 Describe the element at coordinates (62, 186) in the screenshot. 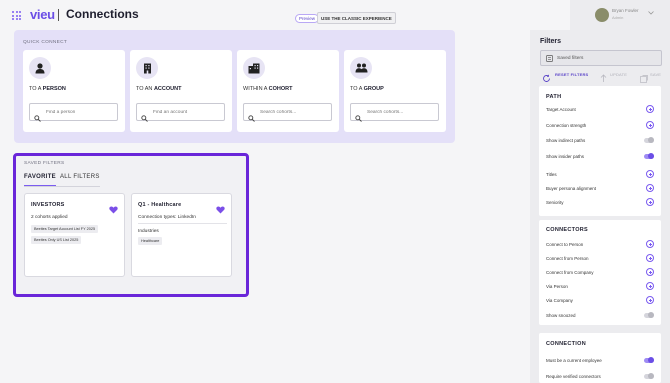

I see `tab-divider` at that location.